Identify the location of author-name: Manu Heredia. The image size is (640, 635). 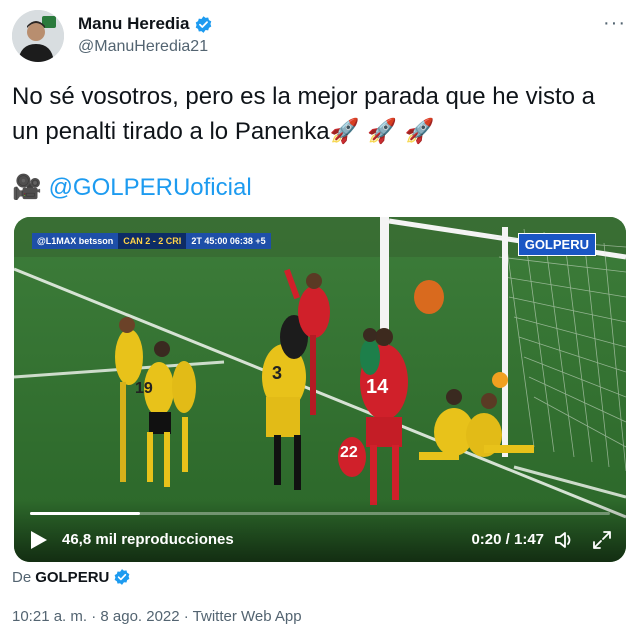
(133, 24).